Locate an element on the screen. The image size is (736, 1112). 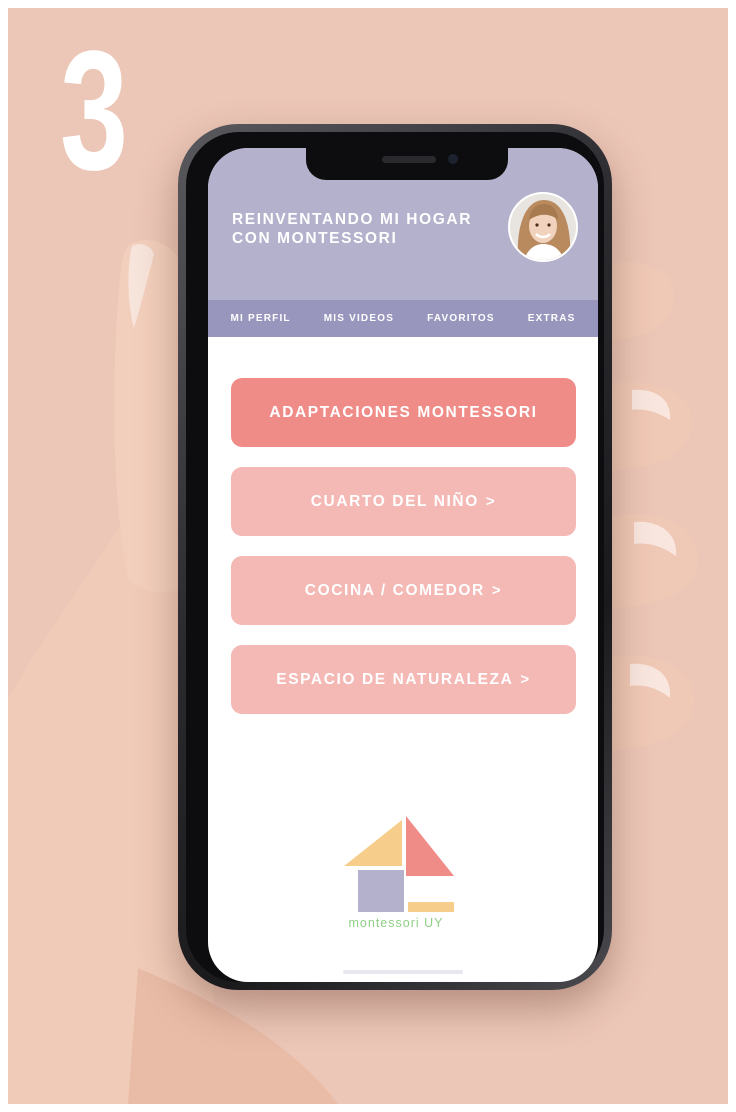
cuarto-del-nino-button: CUARTO DEL NIÑO > is located at coordinates (403, 501).